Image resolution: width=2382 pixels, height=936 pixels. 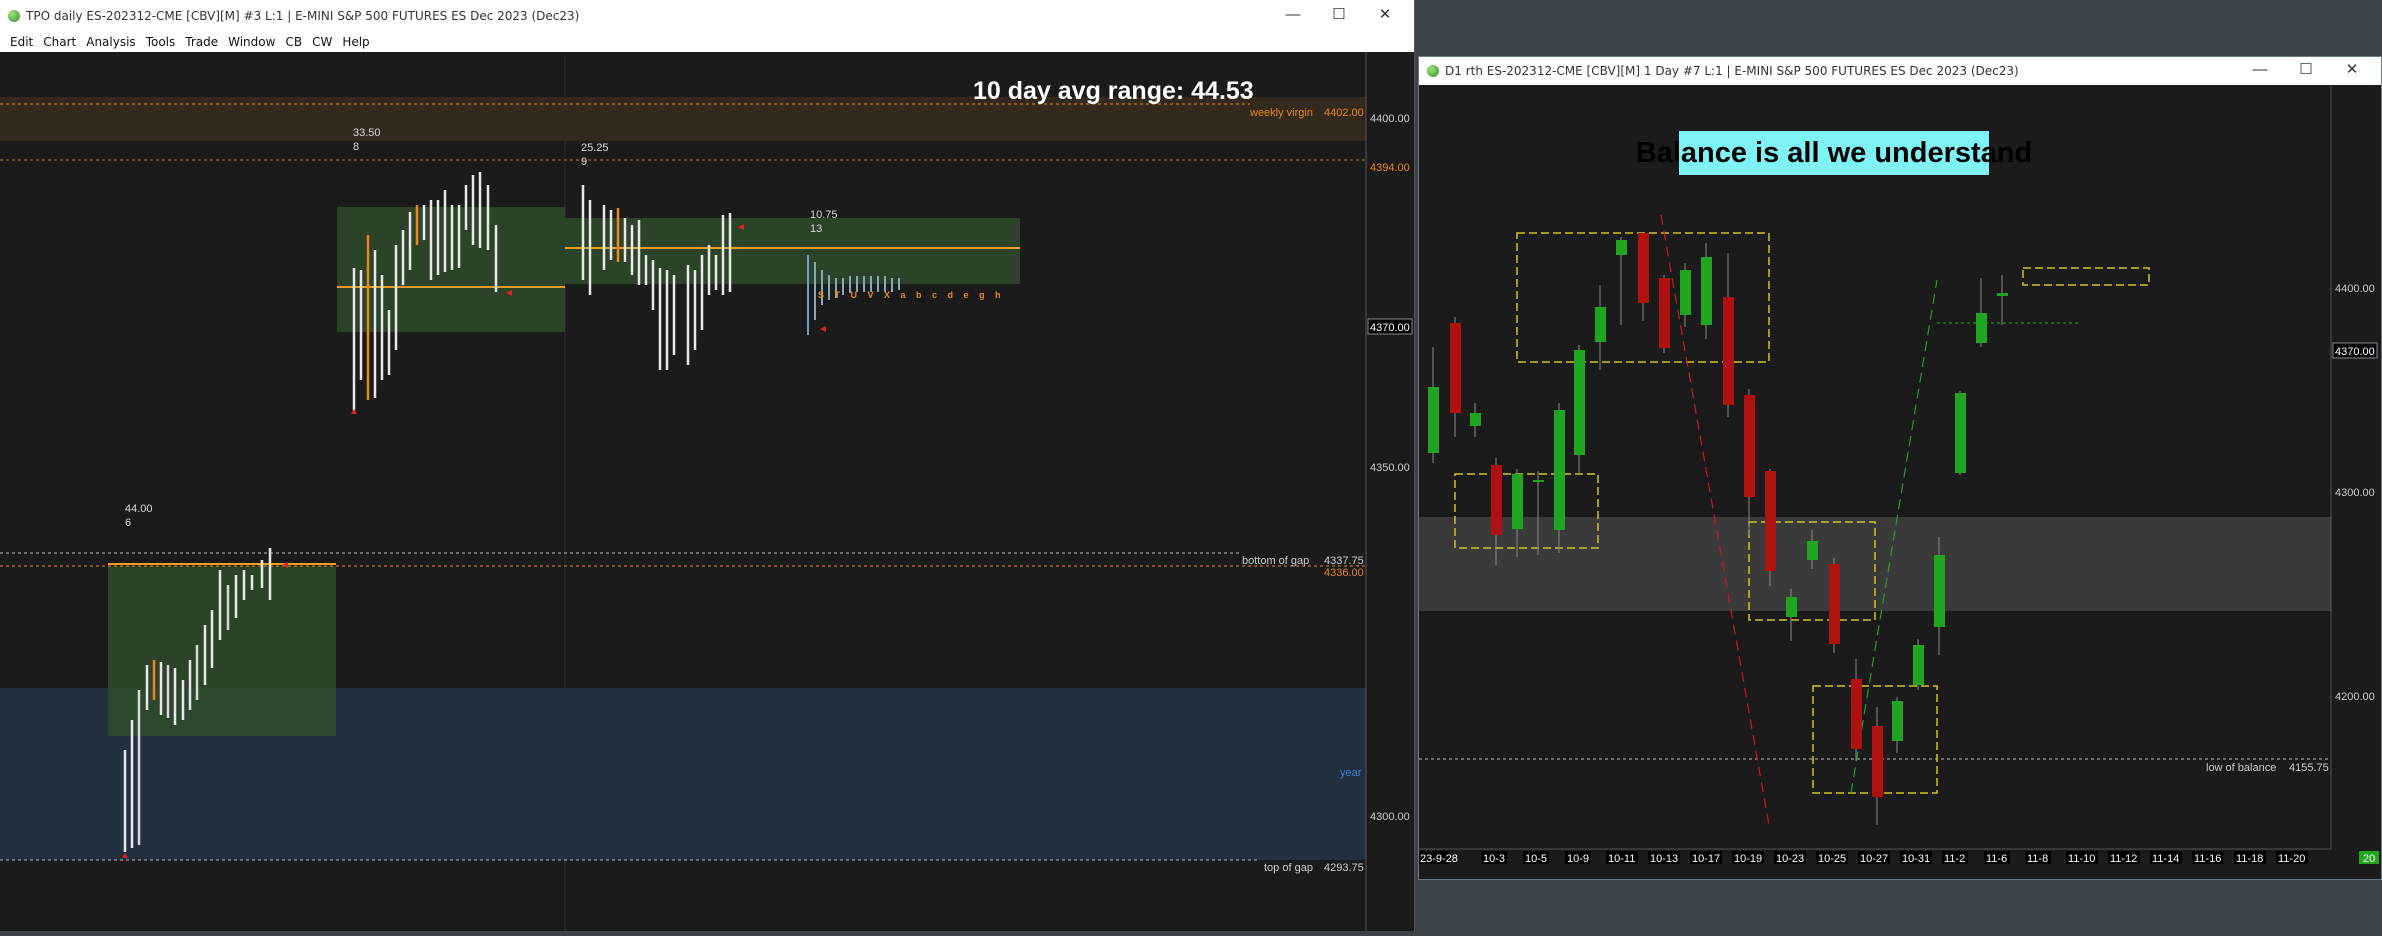 I want to click on date-tick: 11-8, so click(x=2037, y=859).